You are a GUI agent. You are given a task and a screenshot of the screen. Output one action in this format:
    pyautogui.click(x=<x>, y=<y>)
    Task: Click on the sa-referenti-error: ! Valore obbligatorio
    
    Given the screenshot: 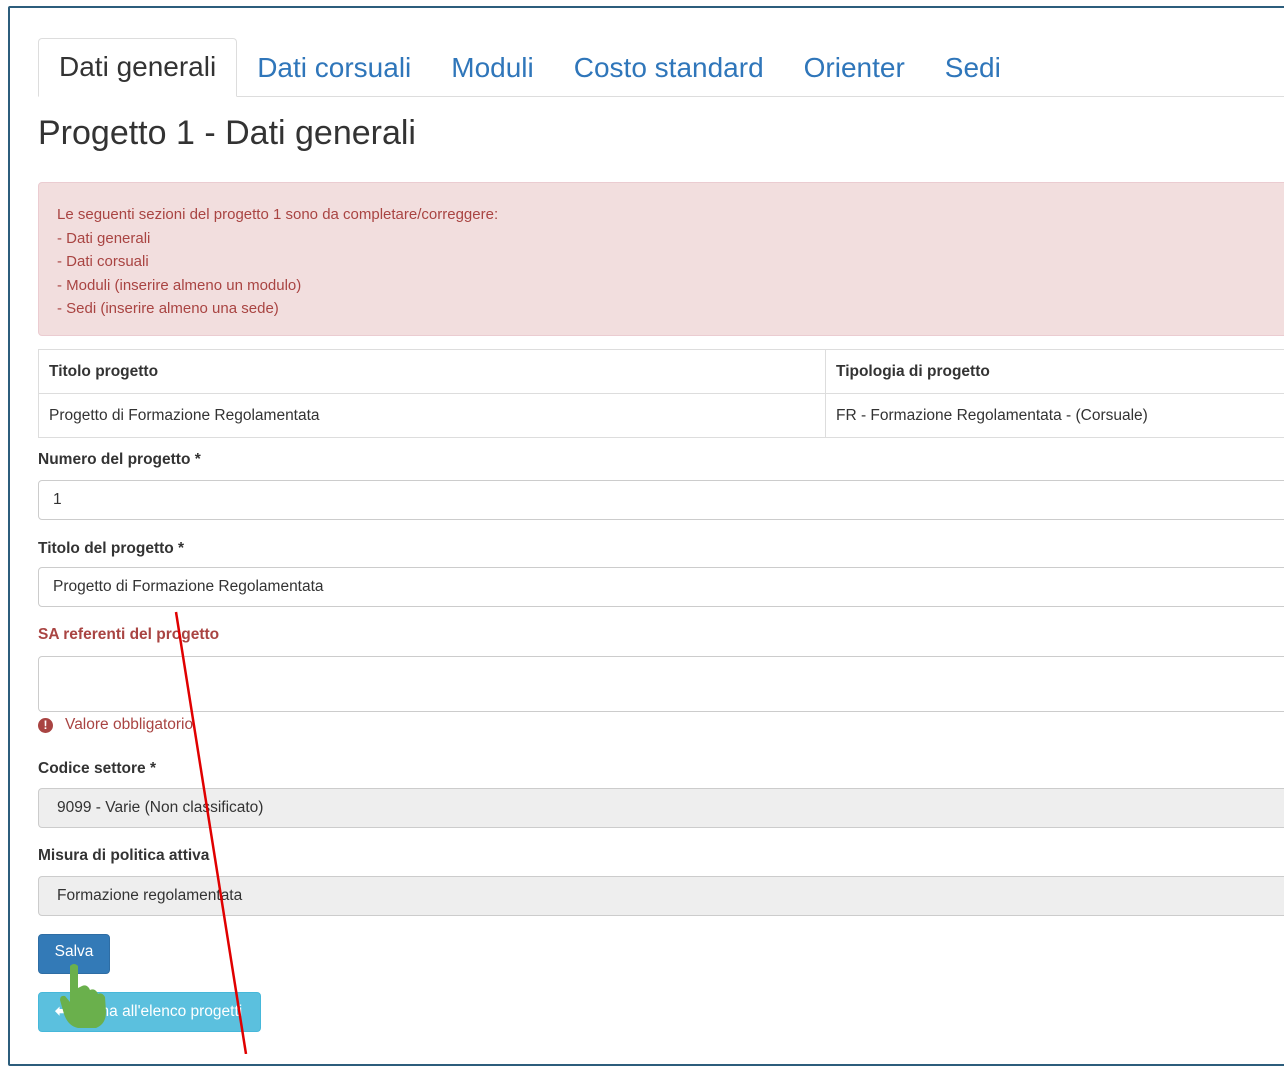 What is the action you would take?
    pyautogui.click(x=115, y=725)
    